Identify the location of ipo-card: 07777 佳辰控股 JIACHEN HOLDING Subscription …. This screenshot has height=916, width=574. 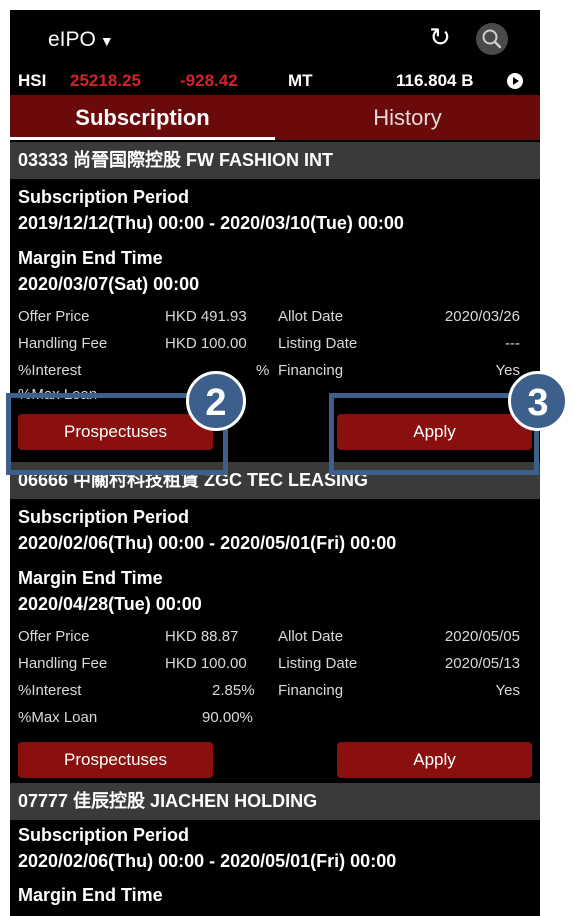
(275, 849).